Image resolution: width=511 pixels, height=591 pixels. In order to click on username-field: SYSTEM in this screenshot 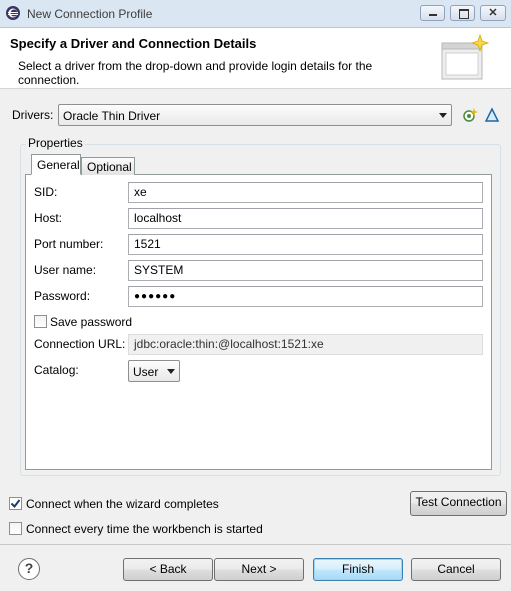, I will do `click(305, 270)`.